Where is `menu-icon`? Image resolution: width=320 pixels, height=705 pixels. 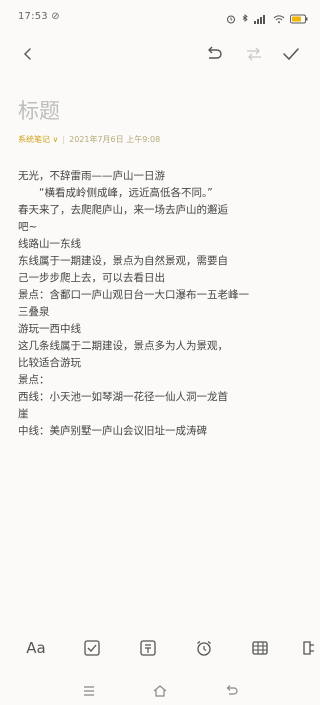 menu-icon is located at coordinates (89, 691).